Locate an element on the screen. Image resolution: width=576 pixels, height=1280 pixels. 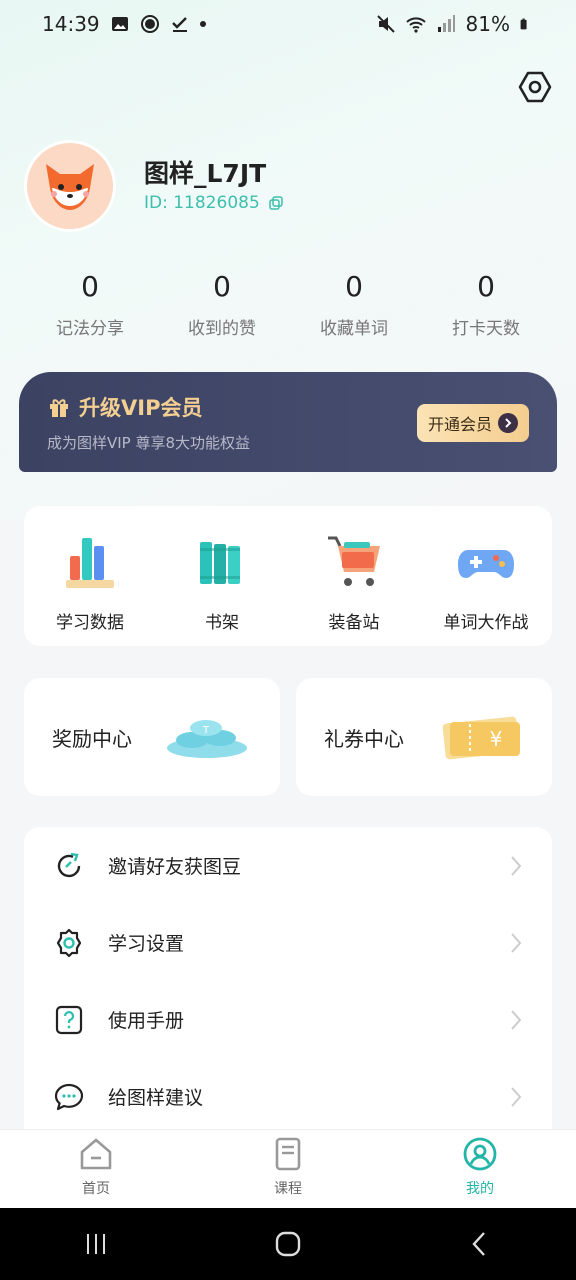
wifi-icon is located at coordinates (415, 25).